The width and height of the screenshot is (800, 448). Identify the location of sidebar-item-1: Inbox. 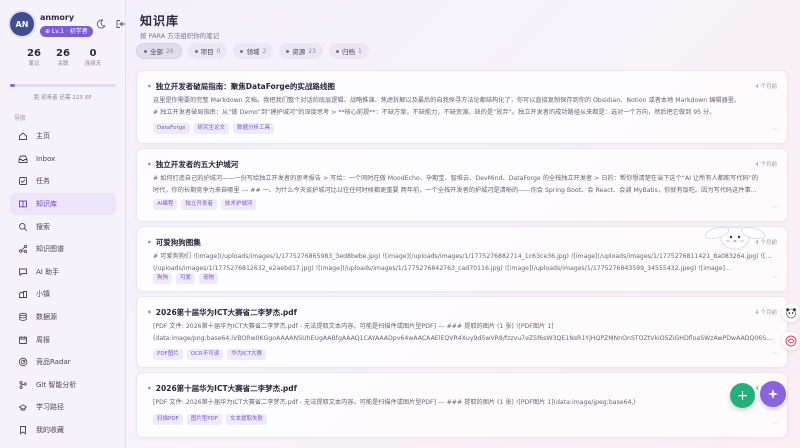
(63, 159).